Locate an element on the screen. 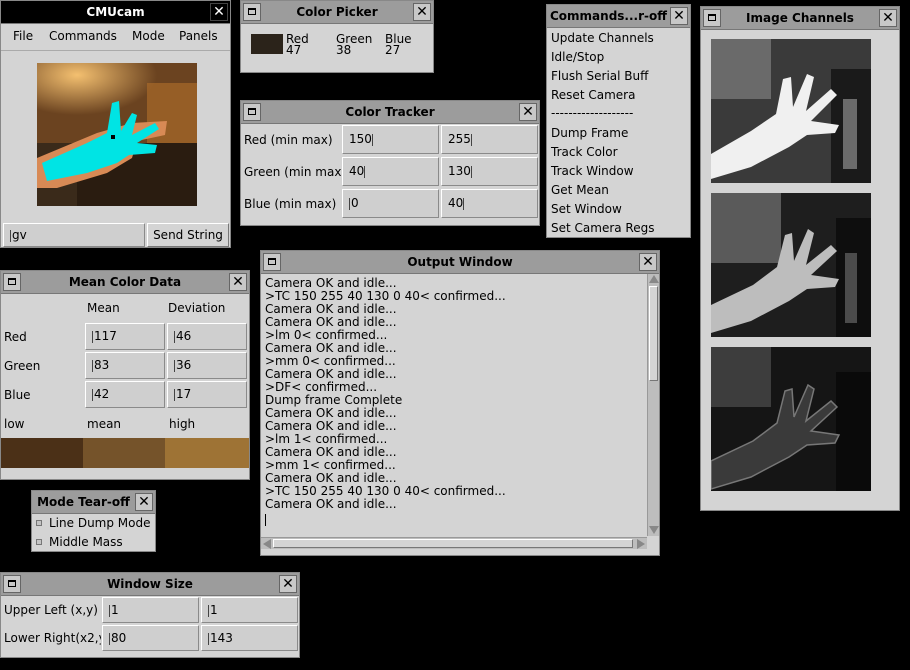  mean-color-titlebar: Mean Color Data ✕ is located at coordinates (125, 282).